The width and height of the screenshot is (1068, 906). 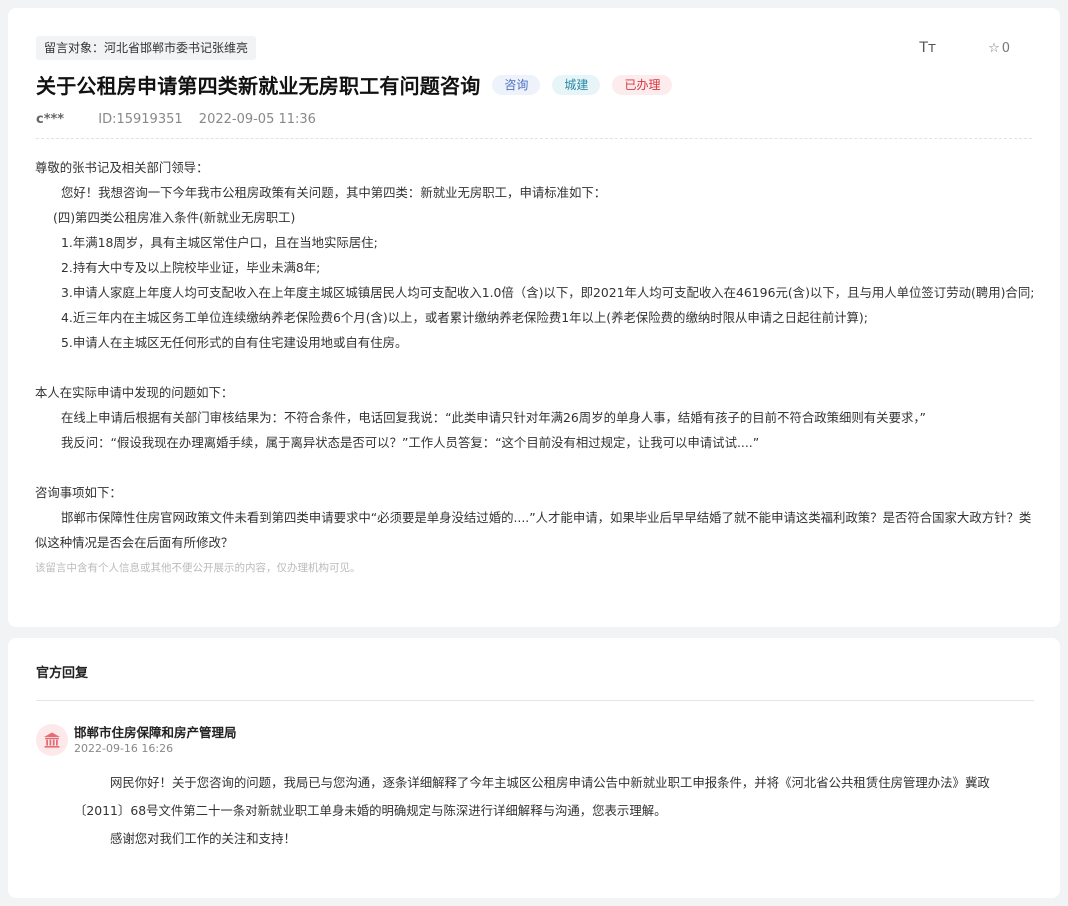 I want to click on favorite-count: 0, so click(x=1005, y=48).